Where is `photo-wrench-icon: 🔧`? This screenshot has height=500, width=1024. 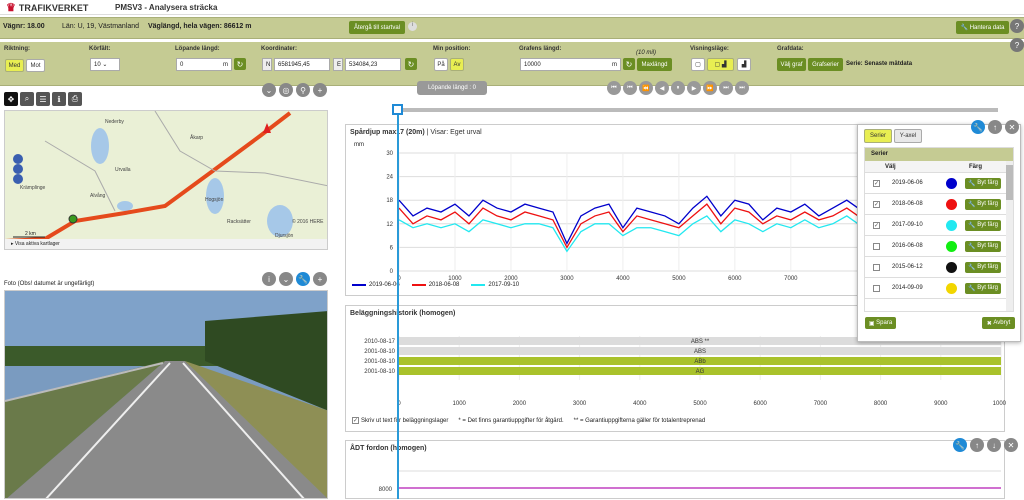
photo-wrench-icon: 🔧 is located at coordinates (303, 279).